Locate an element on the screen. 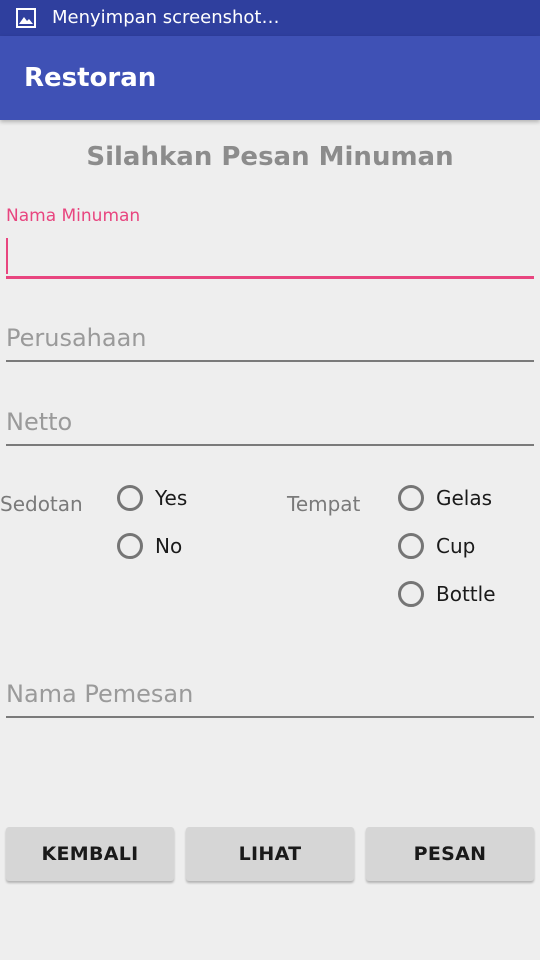  nama-minuman-underline is located at coordinates (270, 277).